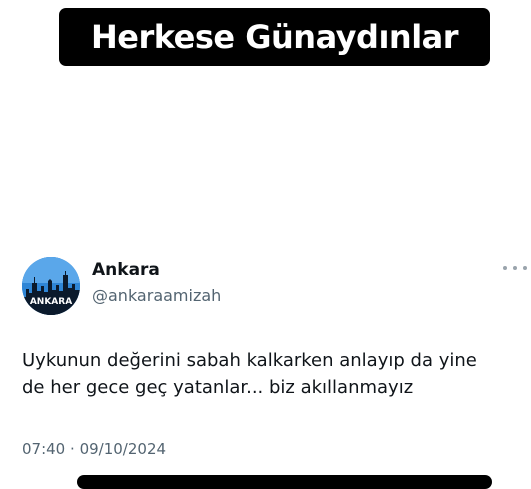 Image resolution: width=531 pixels, height=489 pixels. I want to click on avatar-image: ANKARA, so click(51, 286).